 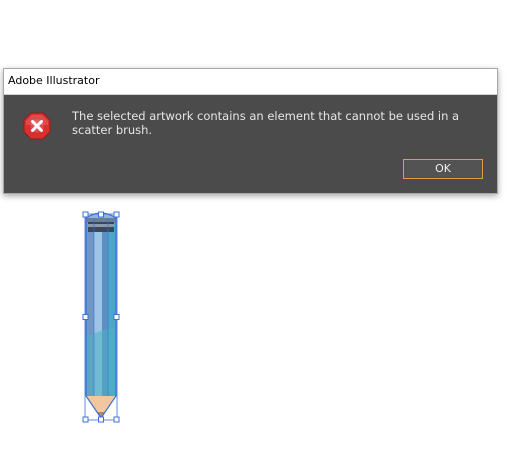 I want to click on dialog-title: Adobe Illustrator, so click(x=54, y=80).